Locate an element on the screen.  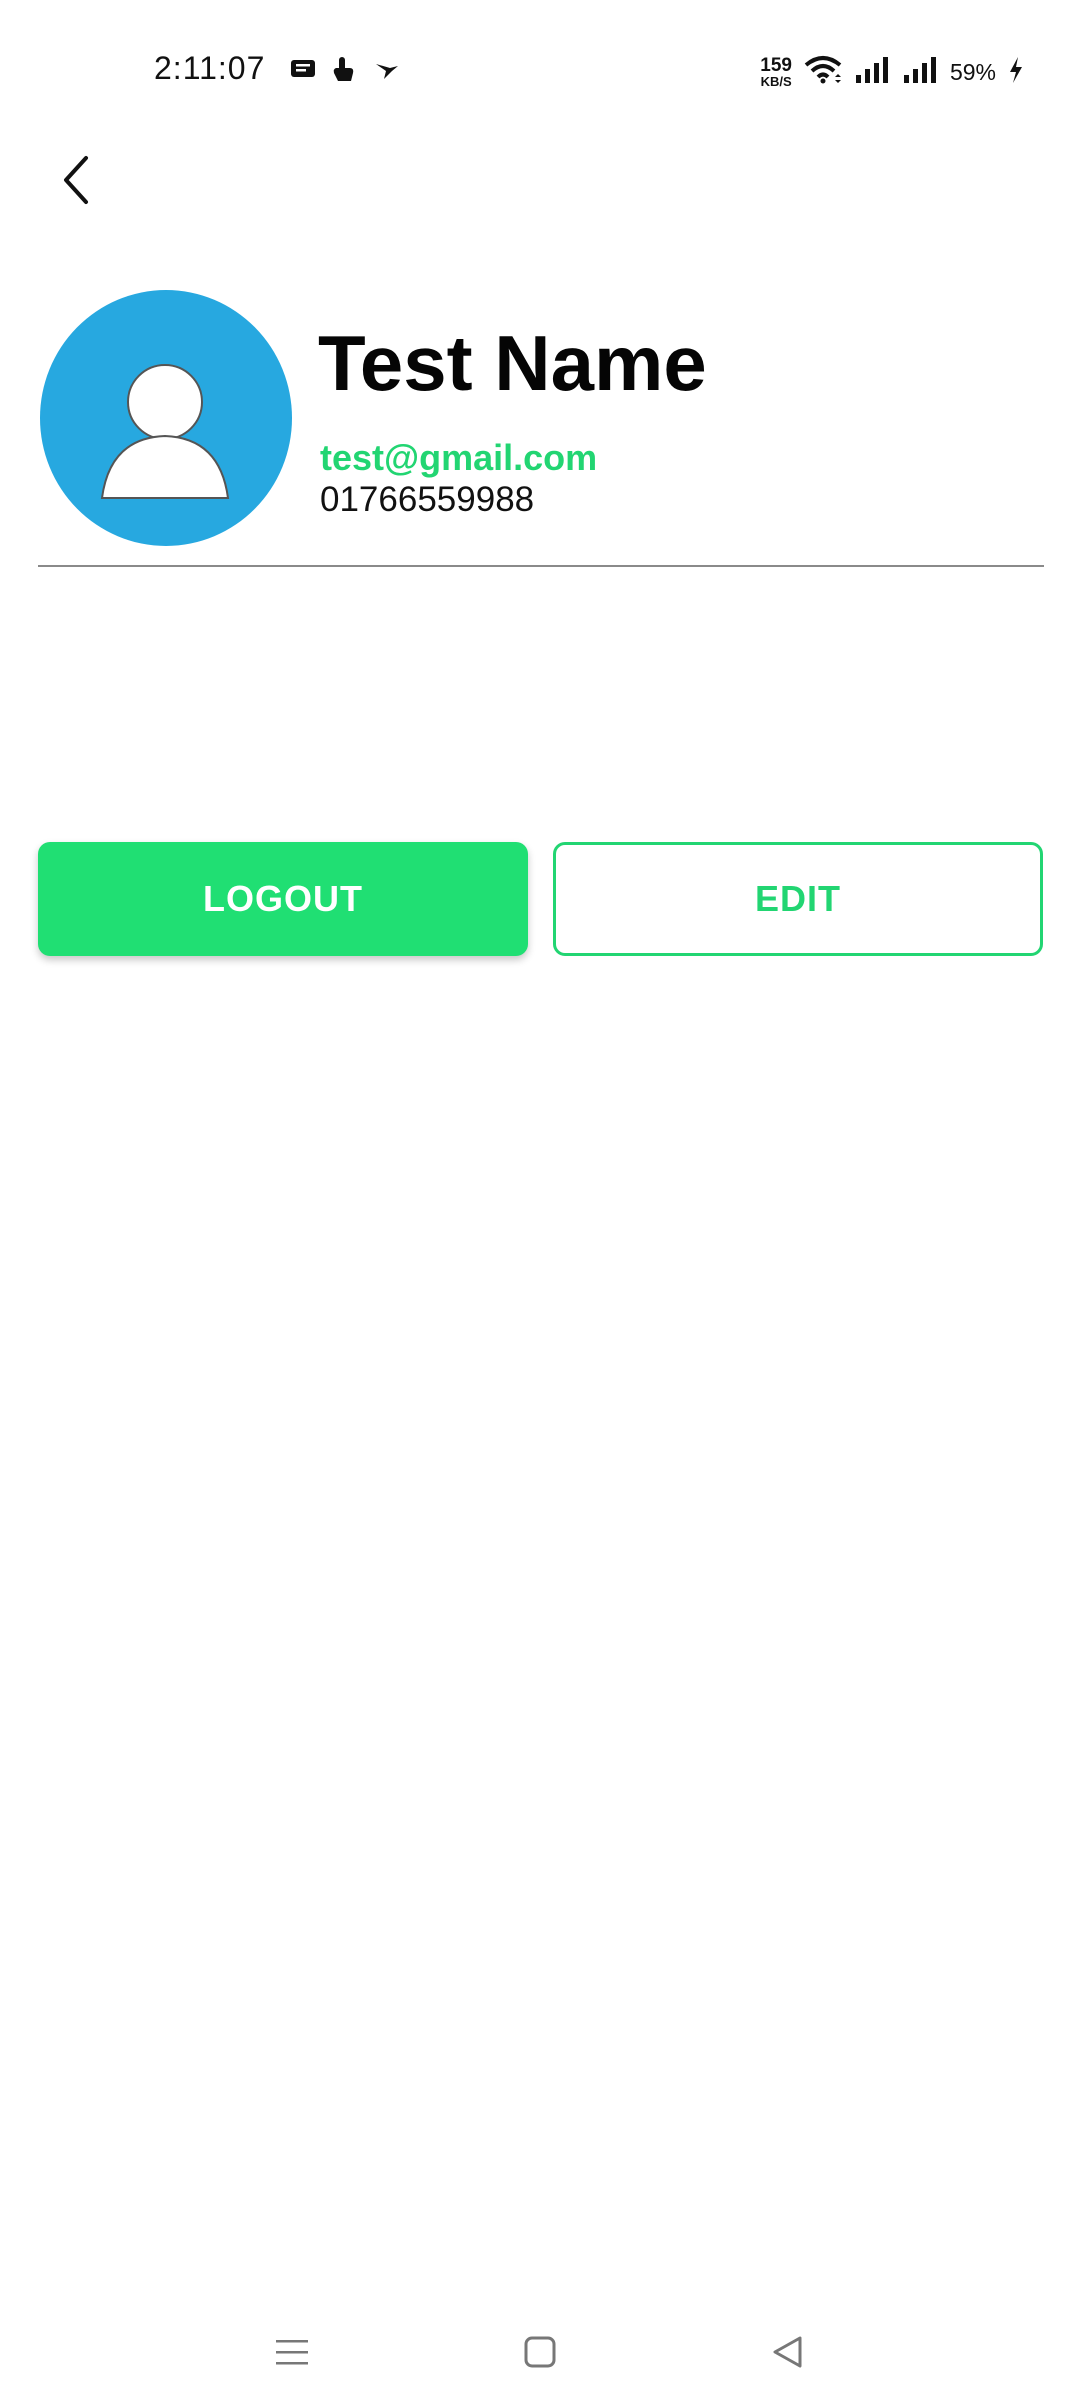
system-nav-bar is located at coordinates (540, 2350).